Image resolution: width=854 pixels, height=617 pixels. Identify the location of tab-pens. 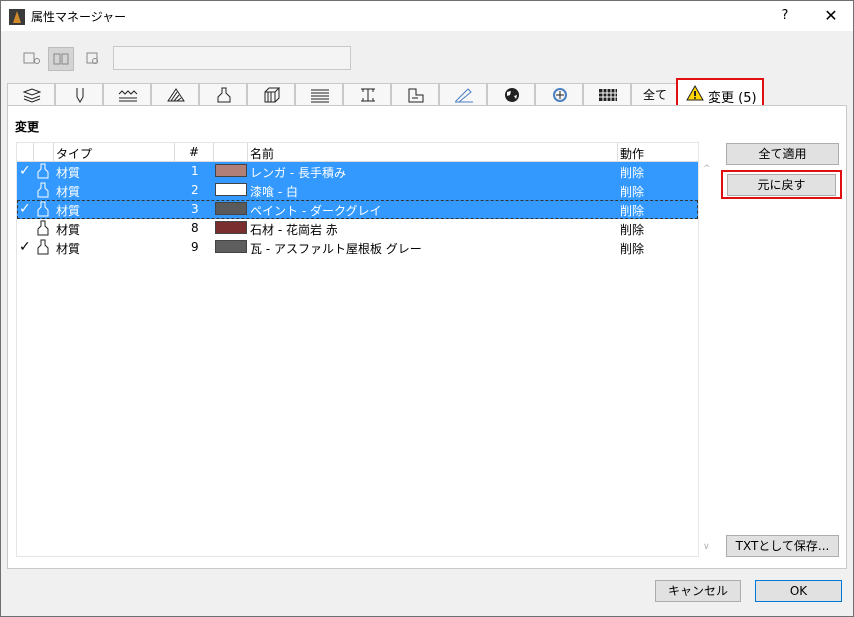
(79, 94).